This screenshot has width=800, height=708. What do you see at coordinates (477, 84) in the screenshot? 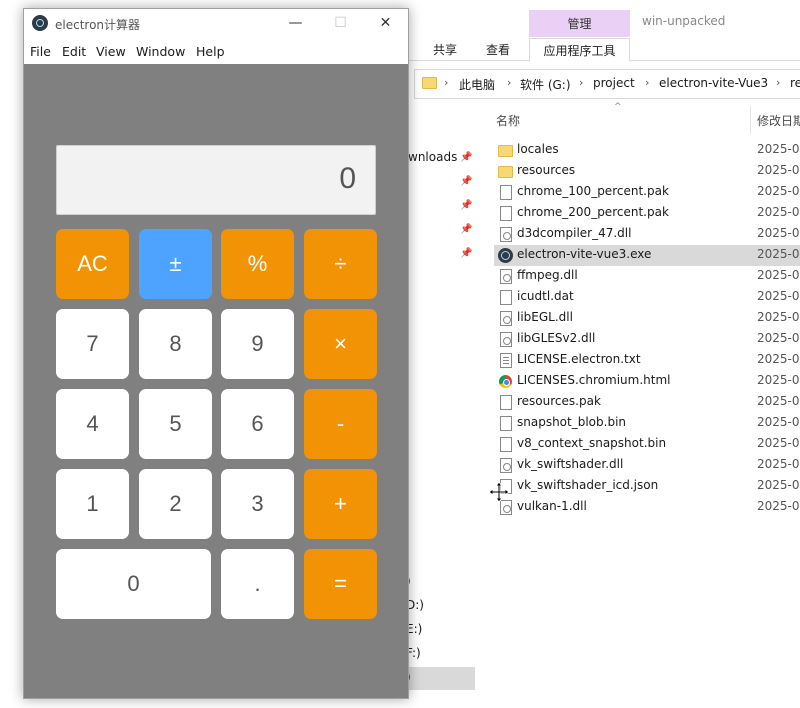
I see `breadcrumb-this-pc: 此电脑` at bounding box center [477, 84].